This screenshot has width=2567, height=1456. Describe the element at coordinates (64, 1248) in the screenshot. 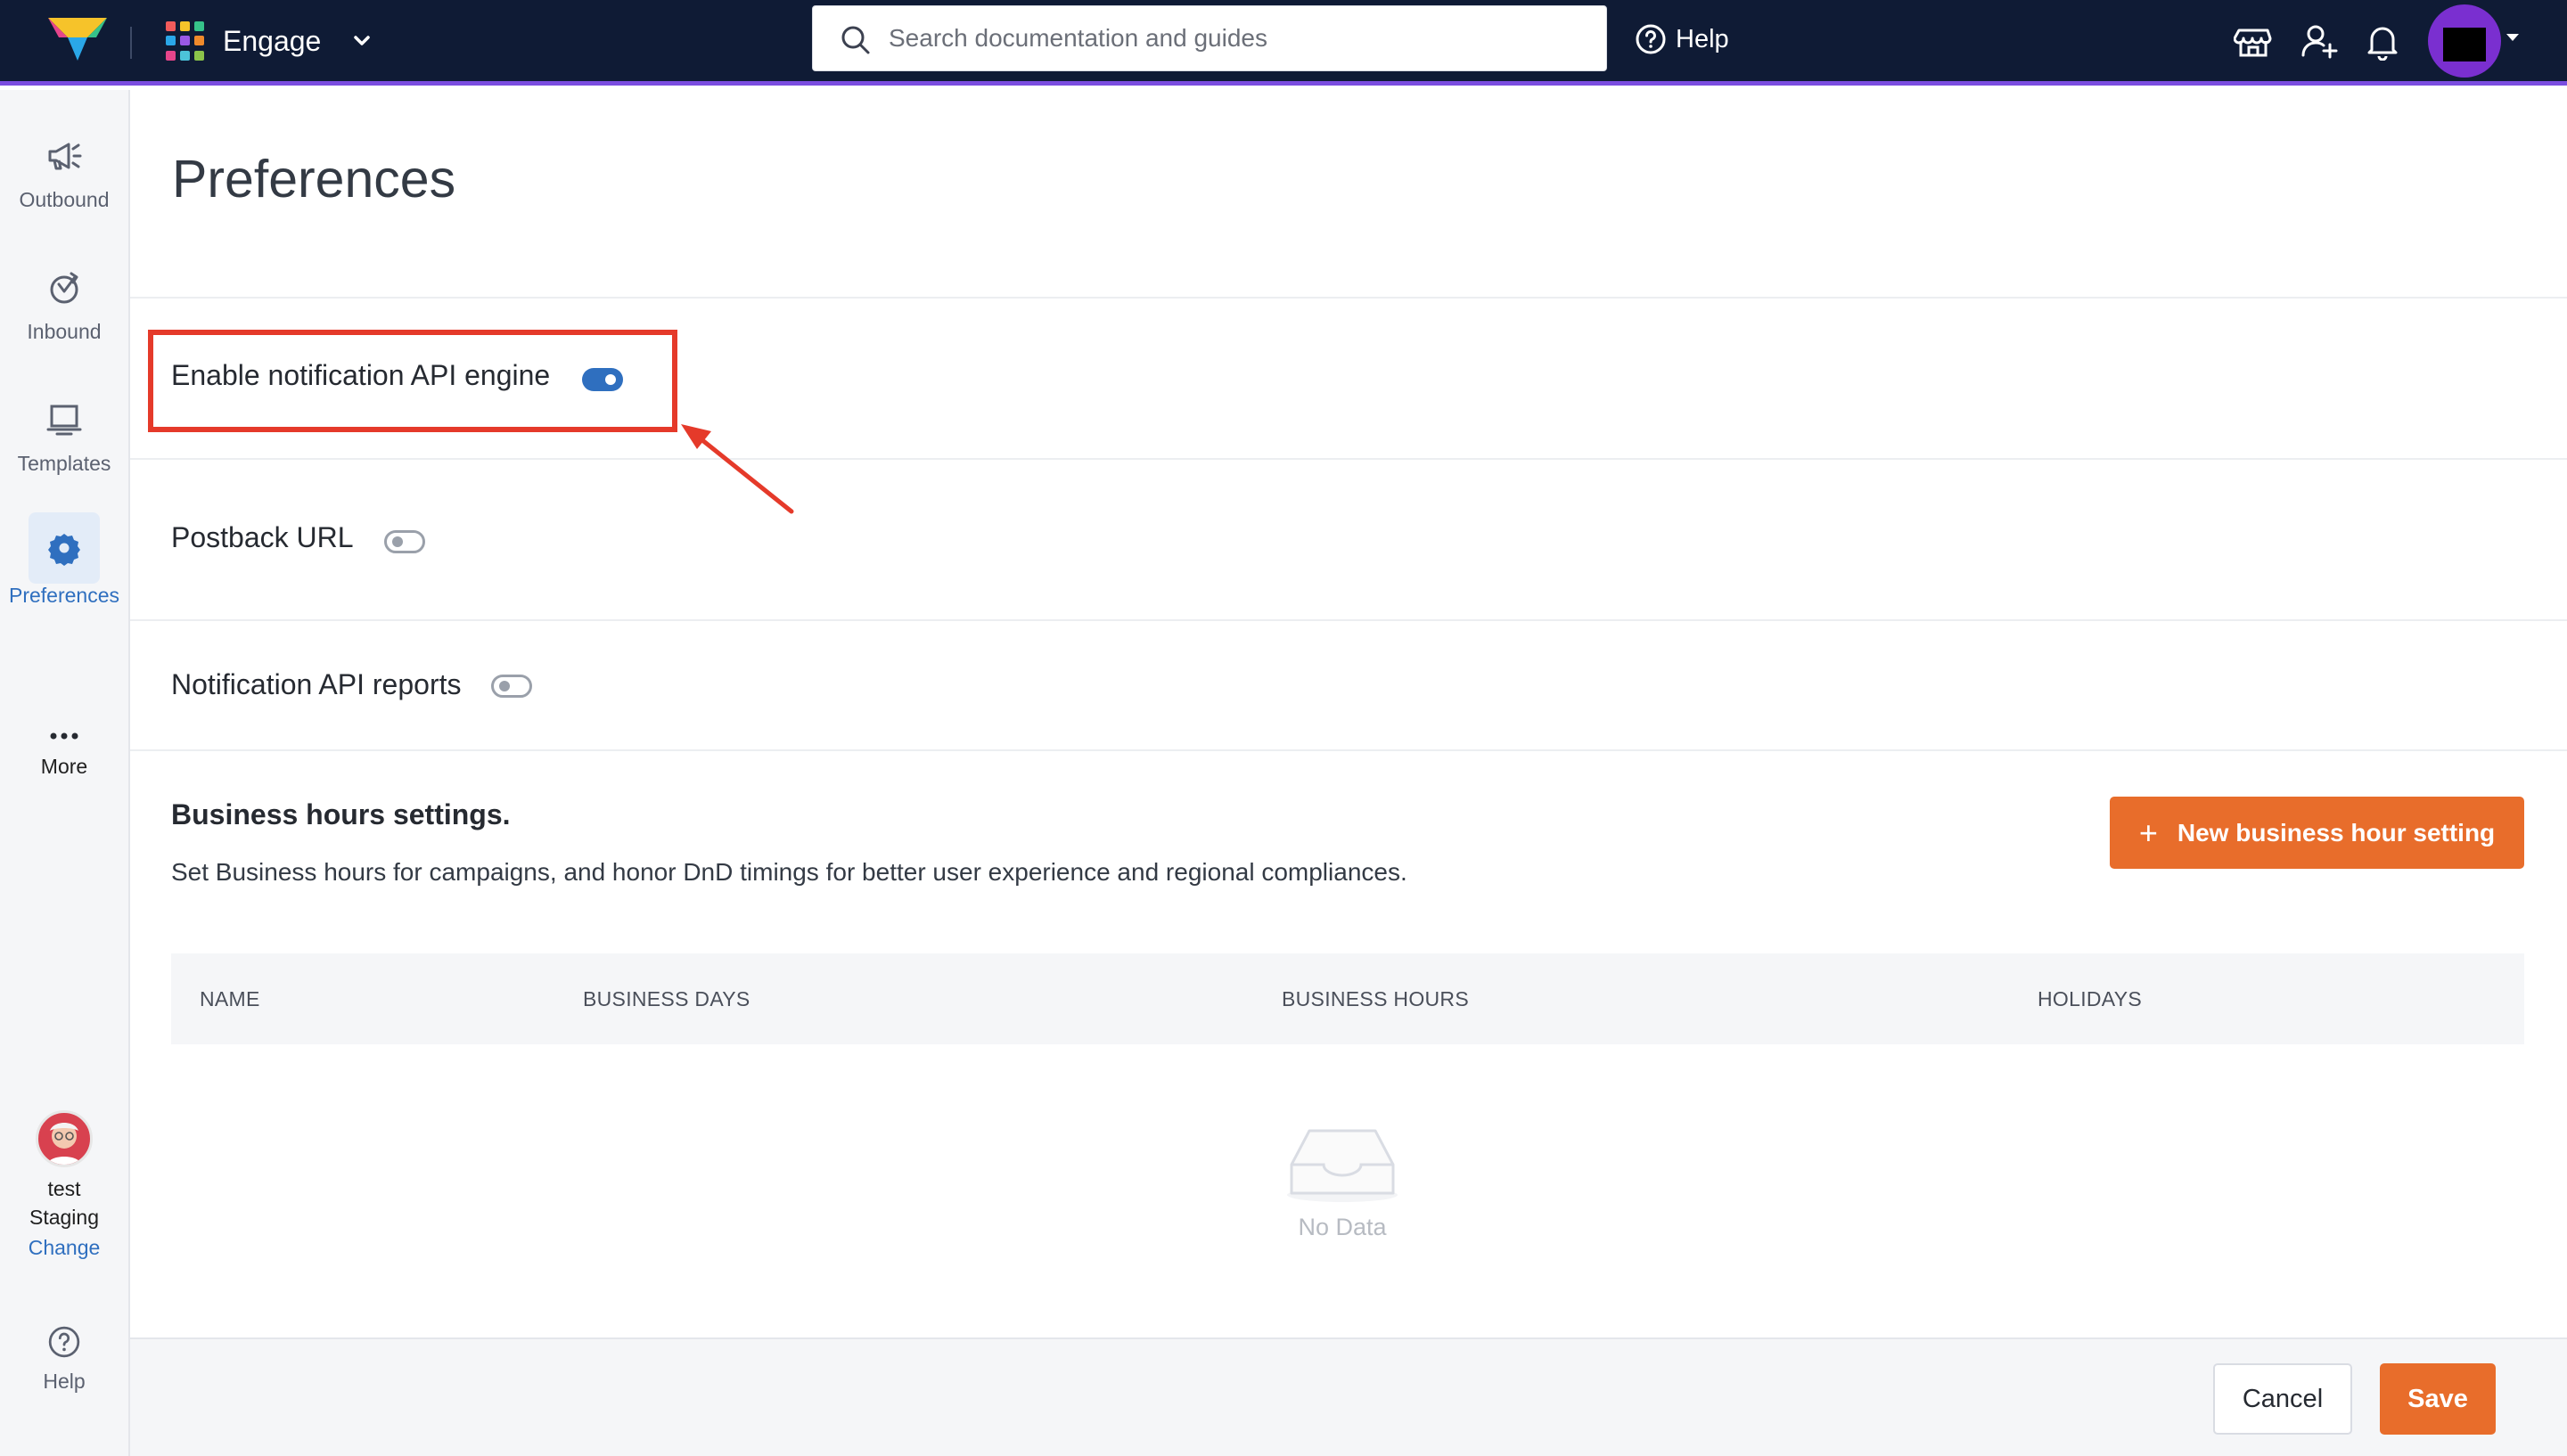

I see `change-workspace-link: Change` at that location.